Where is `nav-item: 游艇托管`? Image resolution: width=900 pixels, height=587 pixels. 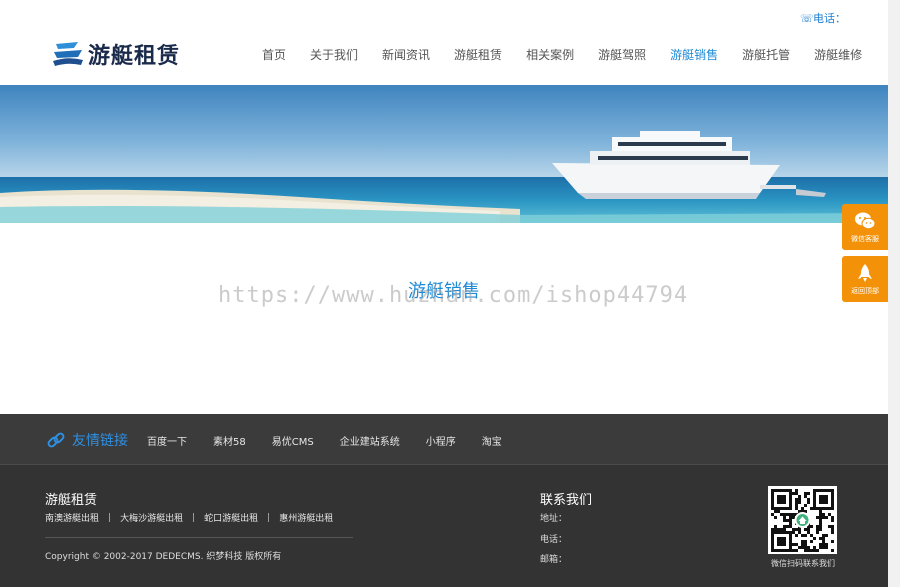 nav-item: 游艇托管 is located at coordinates (766, 54).